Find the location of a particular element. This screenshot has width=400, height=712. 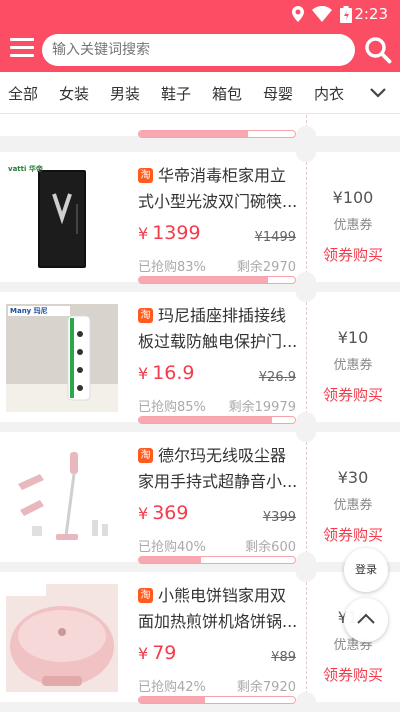

original-price: ¥89 is located at coordinates (283, 657).